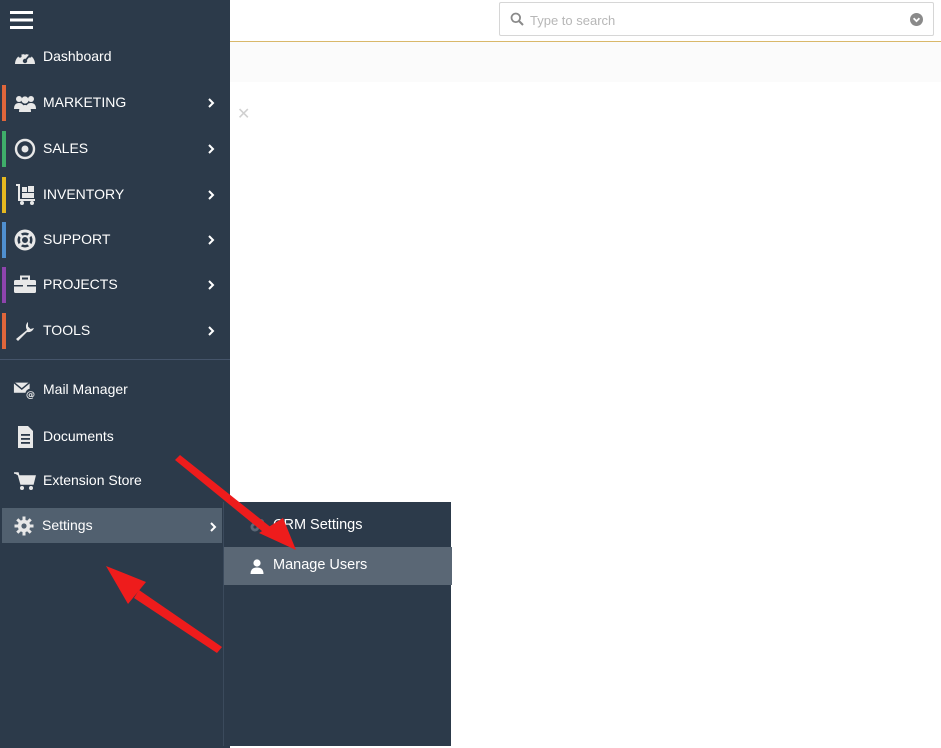  Describe the element at coordinates (916, 19) in the screenshot. I see `chevron-down-circle-icon` at that location.